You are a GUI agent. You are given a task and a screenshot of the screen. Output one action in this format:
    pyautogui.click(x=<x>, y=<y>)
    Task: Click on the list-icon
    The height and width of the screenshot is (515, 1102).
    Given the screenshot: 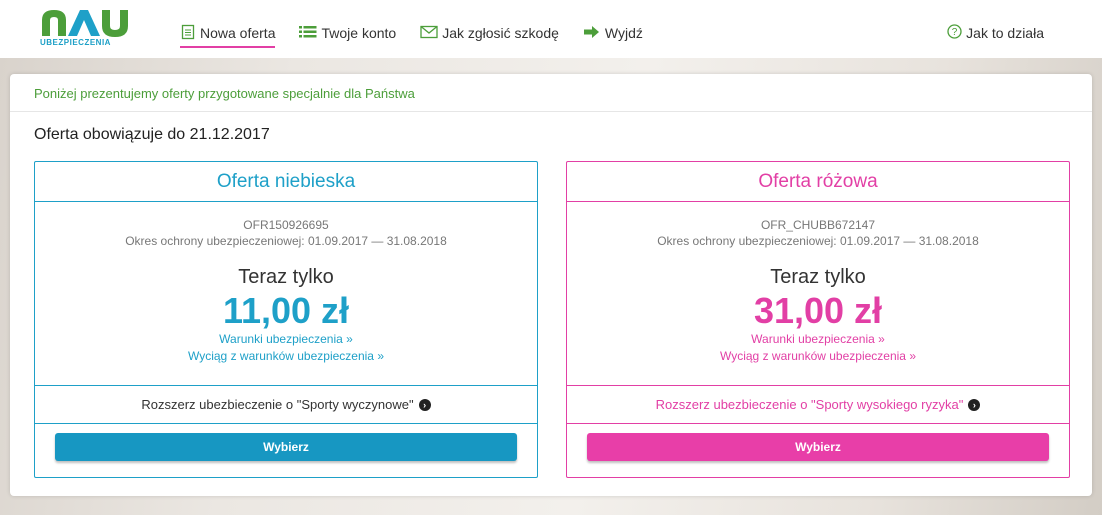 What is the action you would take?
    pyautogui.click(x=308, y=33)
    